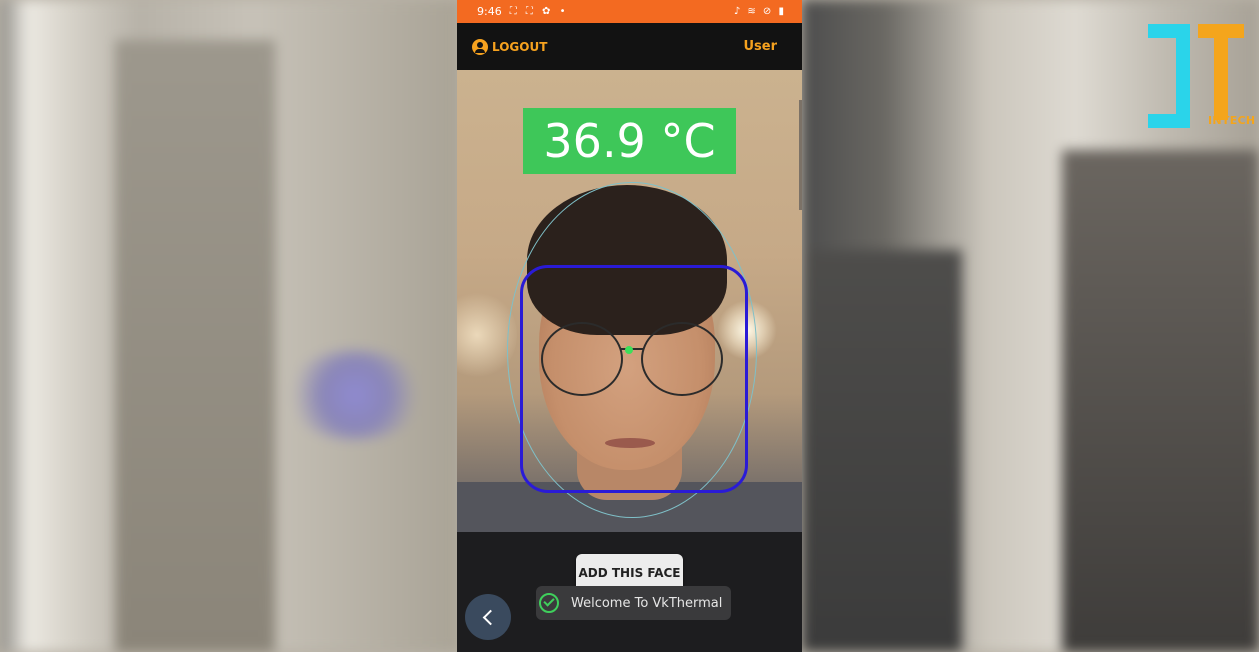 The image size is (1259, 652). I want to click on background-wall-shade, so click(1160, 401).